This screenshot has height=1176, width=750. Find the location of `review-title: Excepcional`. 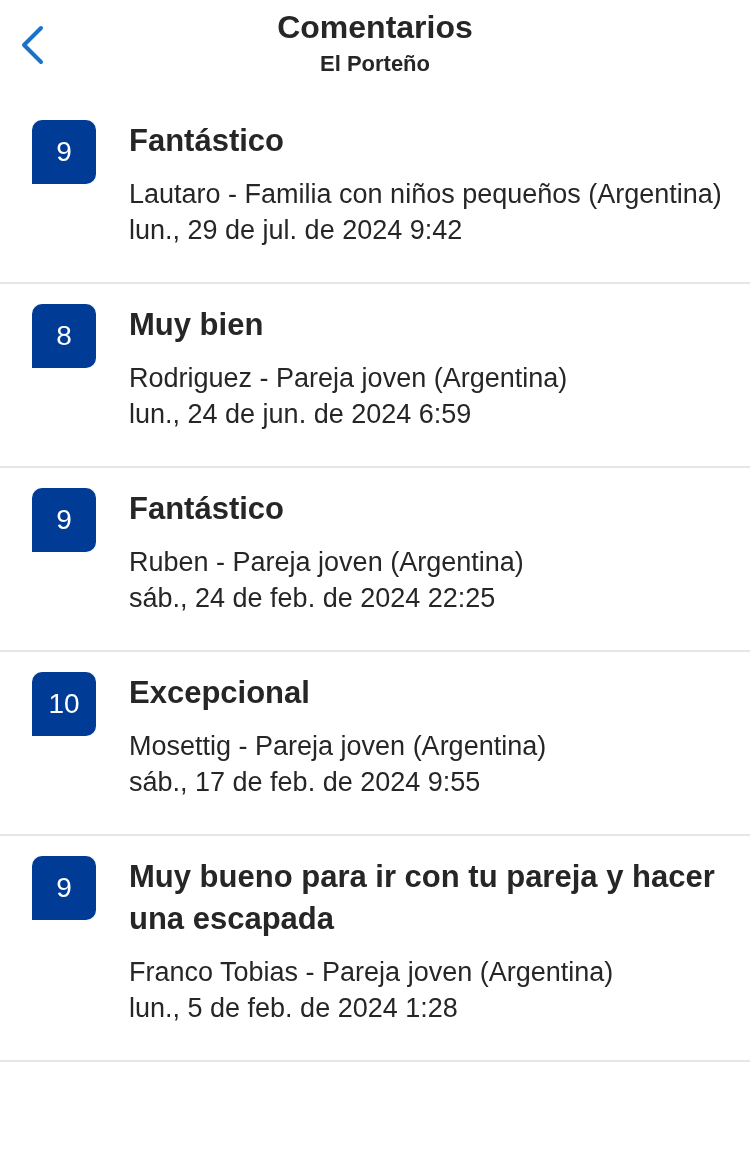

review-title: Excepcional is located at coordinates (220, 693).